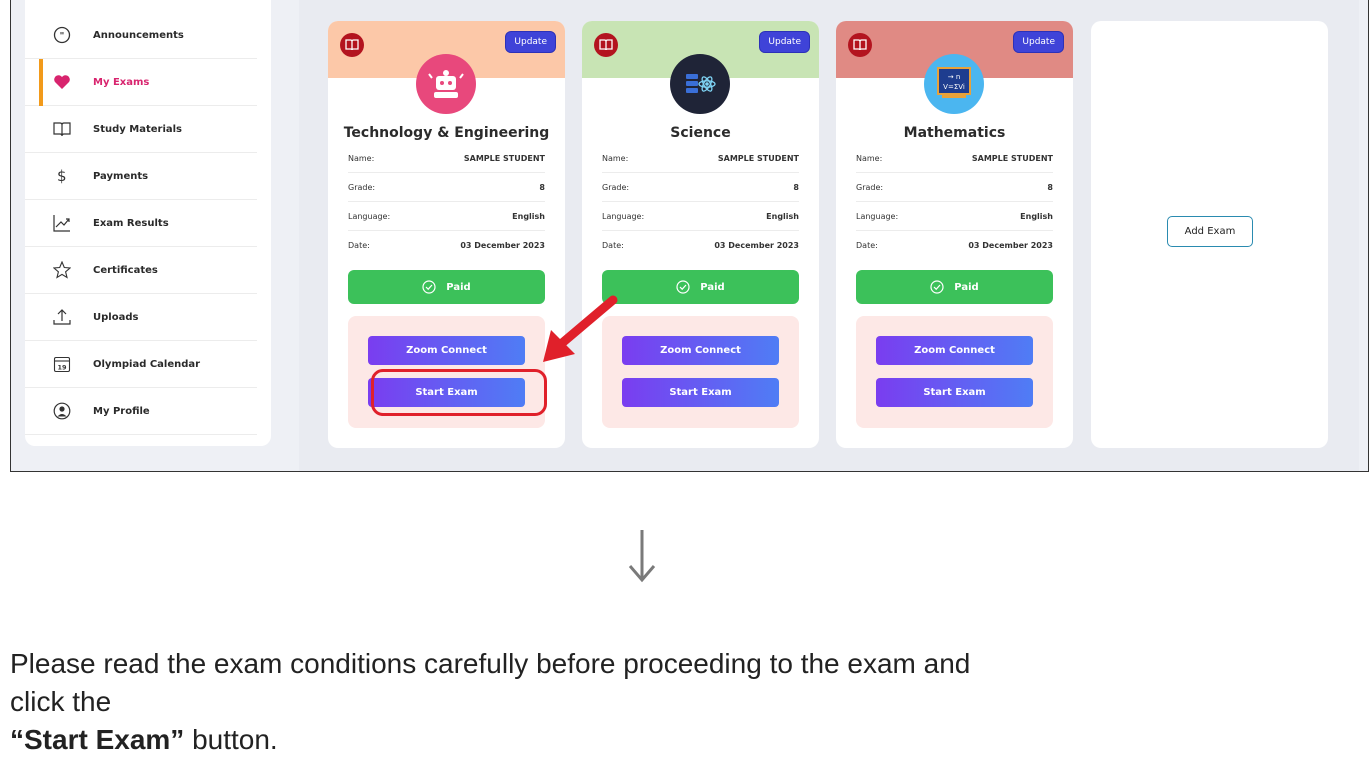  I want to click on speech-bubble-icon: ", so click(73, 35).